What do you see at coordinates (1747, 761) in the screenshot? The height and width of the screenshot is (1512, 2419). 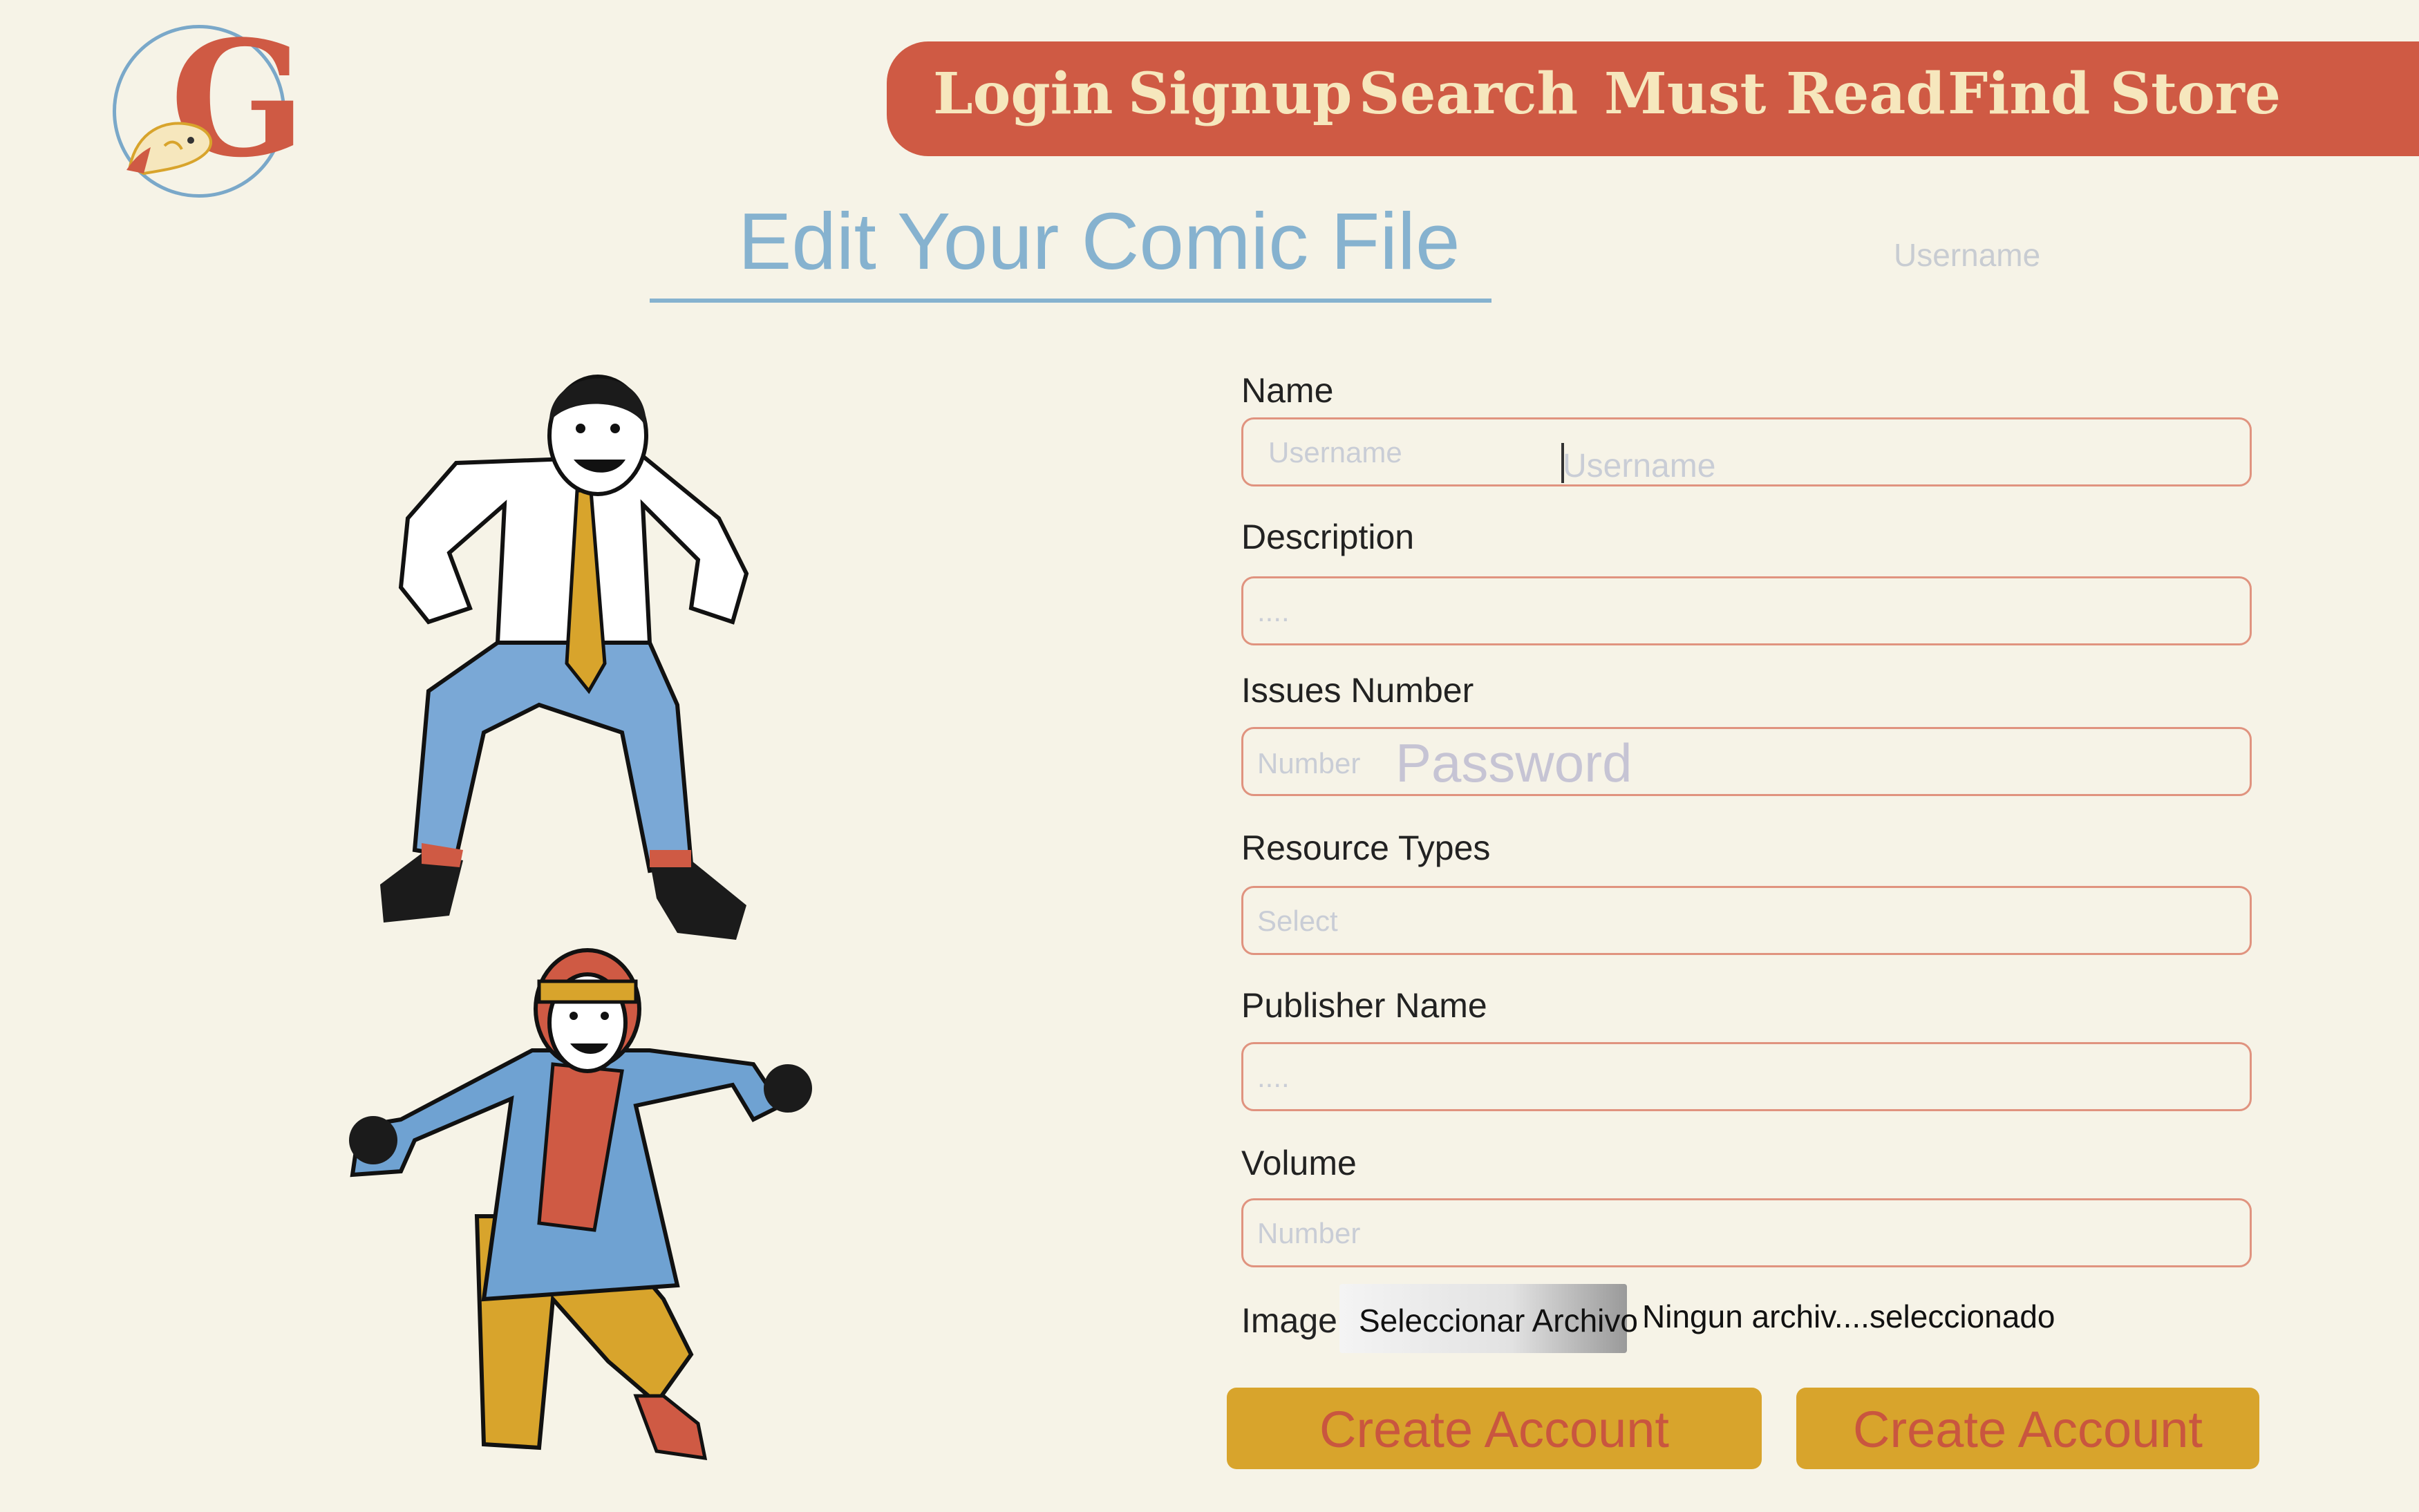 I see `issues-number-input: Number Password` at bounding box center [1747, 761].